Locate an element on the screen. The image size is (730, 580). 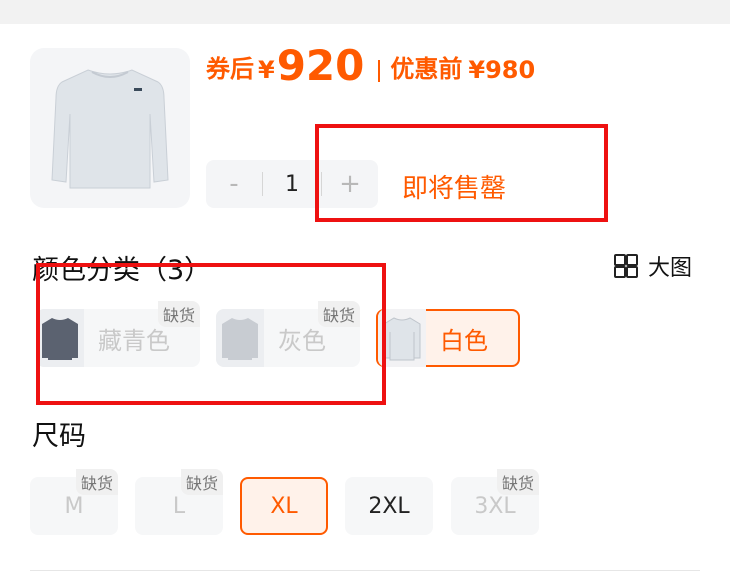
big-image-toggle: 大图 is located at coordinates (653, 266).